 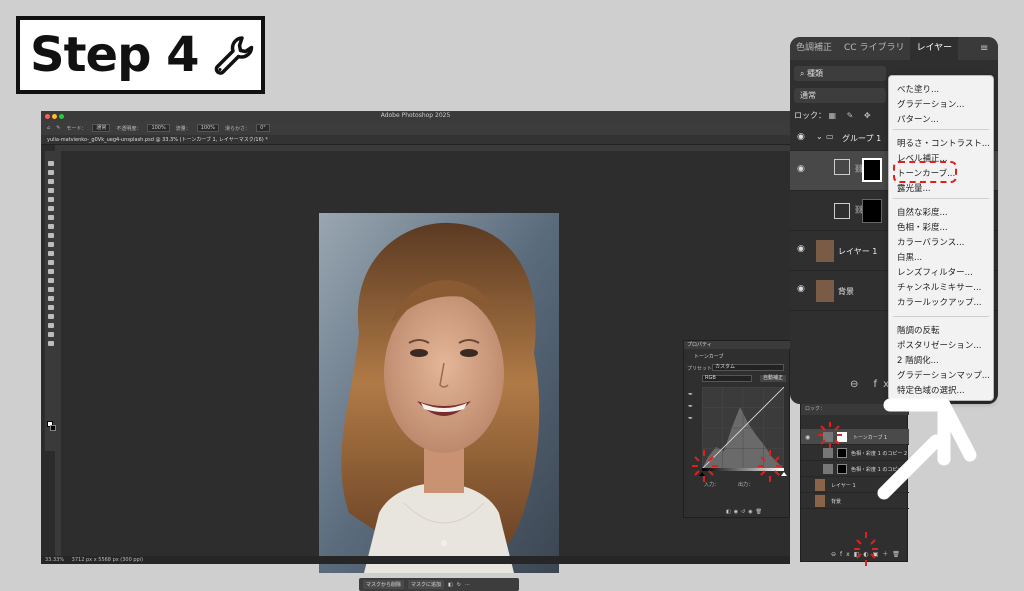 What do you see at coordinates (263, 128) in the screenshot?
I see `angle-field: 0°` at bounding box center [263, 128].